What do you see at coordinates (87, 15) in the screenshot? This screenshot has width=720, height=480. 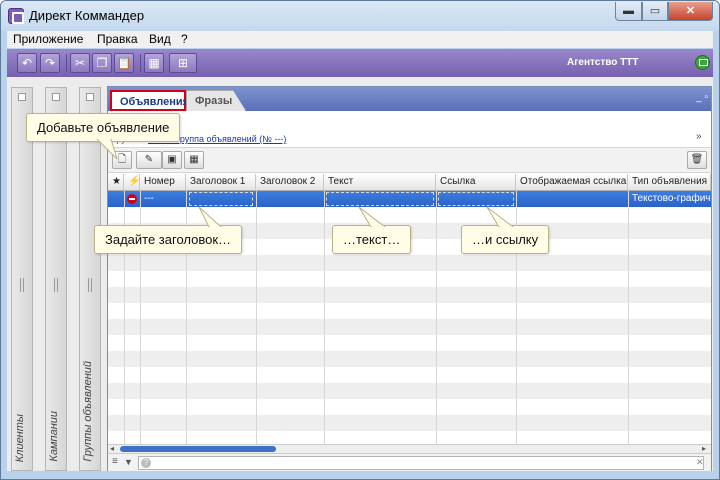 I see `window-title: Директ Коммандер` at bounding box center [87, 15].